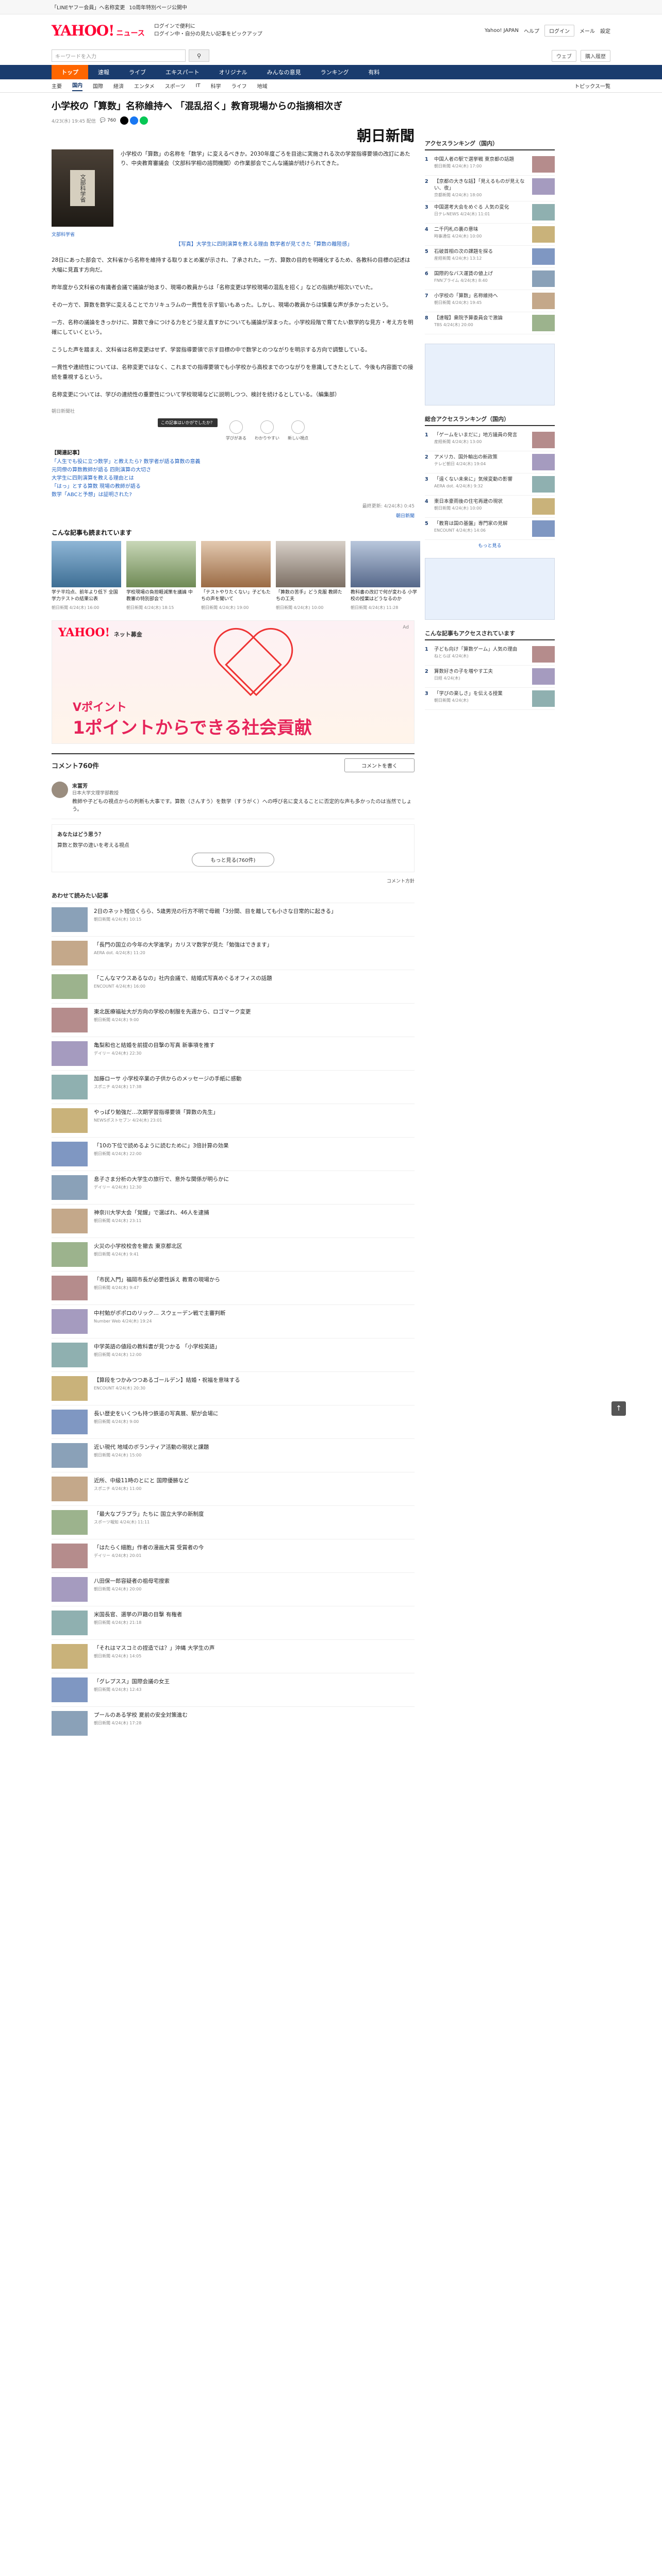 The height and width of the screenshot is (2576, 662). Describe the element at coordinates (502, 30) in the screenshot. I see `yahoo-japan-link: Yahoo! JAPAN` at that location.